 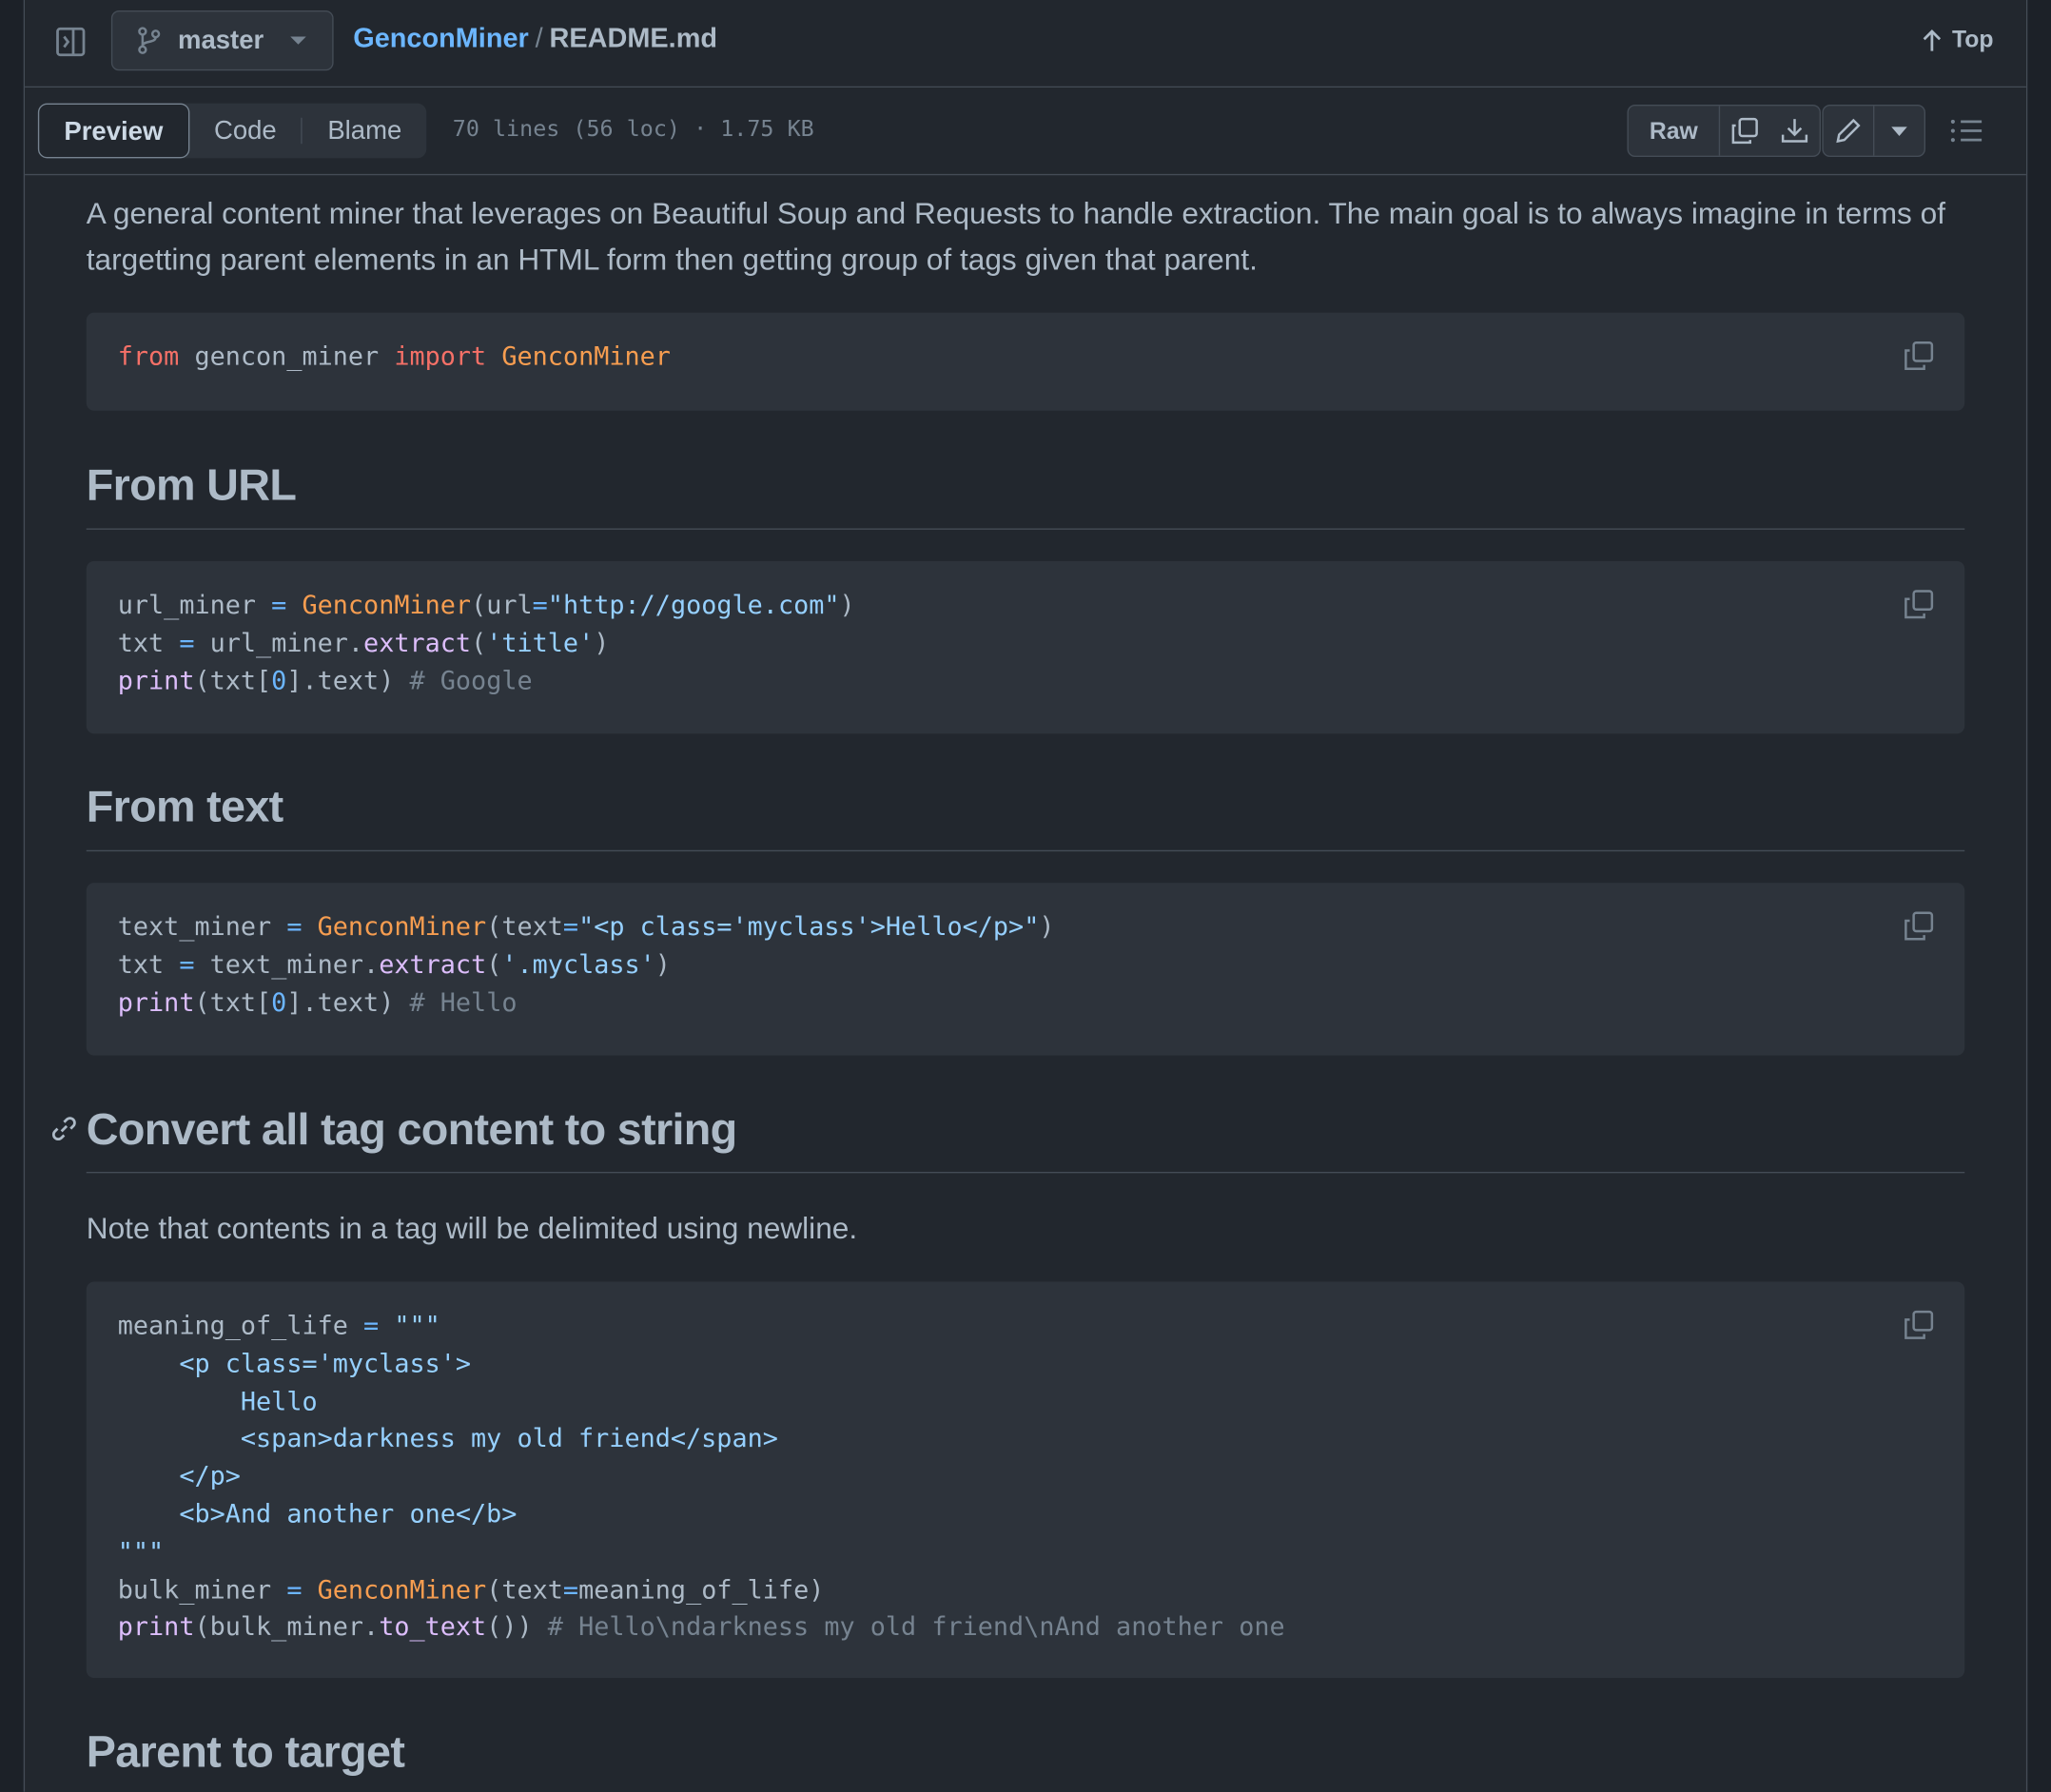 I want to click on git-branch-icon, so click(x=149, y=41).